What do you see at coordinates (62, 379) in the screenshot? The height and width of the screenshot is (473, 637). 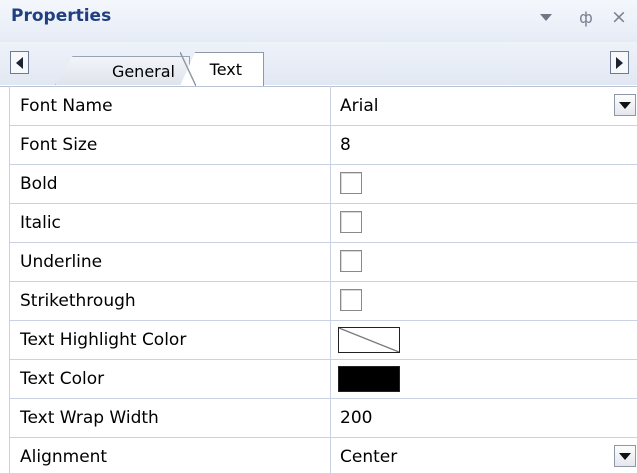 I see `property-name: Text Color` at bounding box center [62, 379].